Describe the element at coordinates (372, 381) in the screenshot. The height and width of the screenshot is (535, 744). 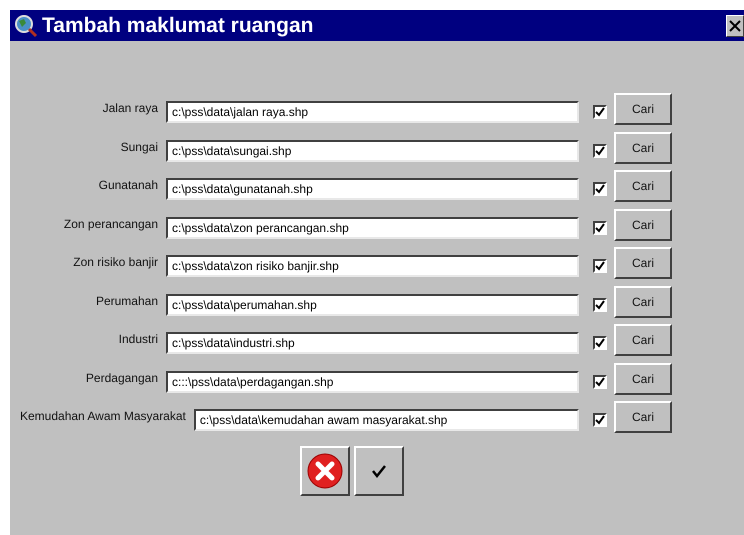
I see `path-field: c:::\pss\data\perdagangan.shp` at that location.